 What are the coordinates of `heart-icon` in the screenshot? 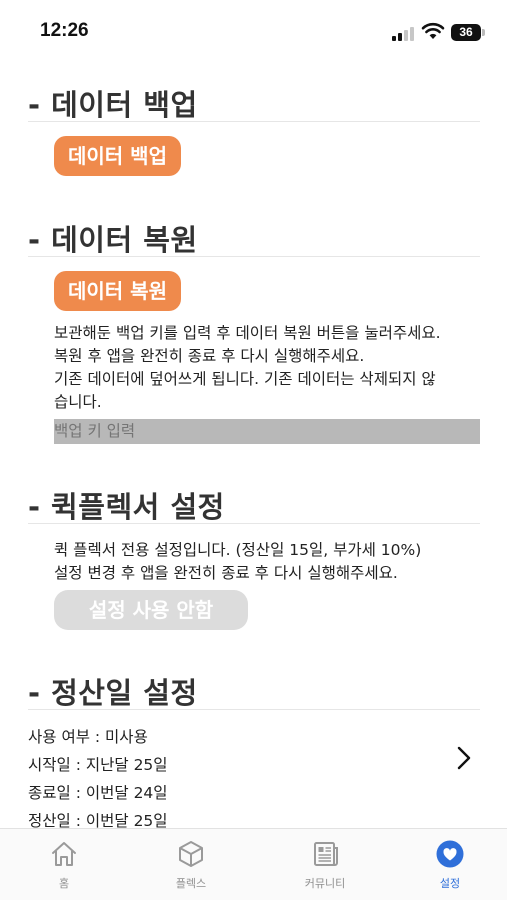 It's located at (450, 854).